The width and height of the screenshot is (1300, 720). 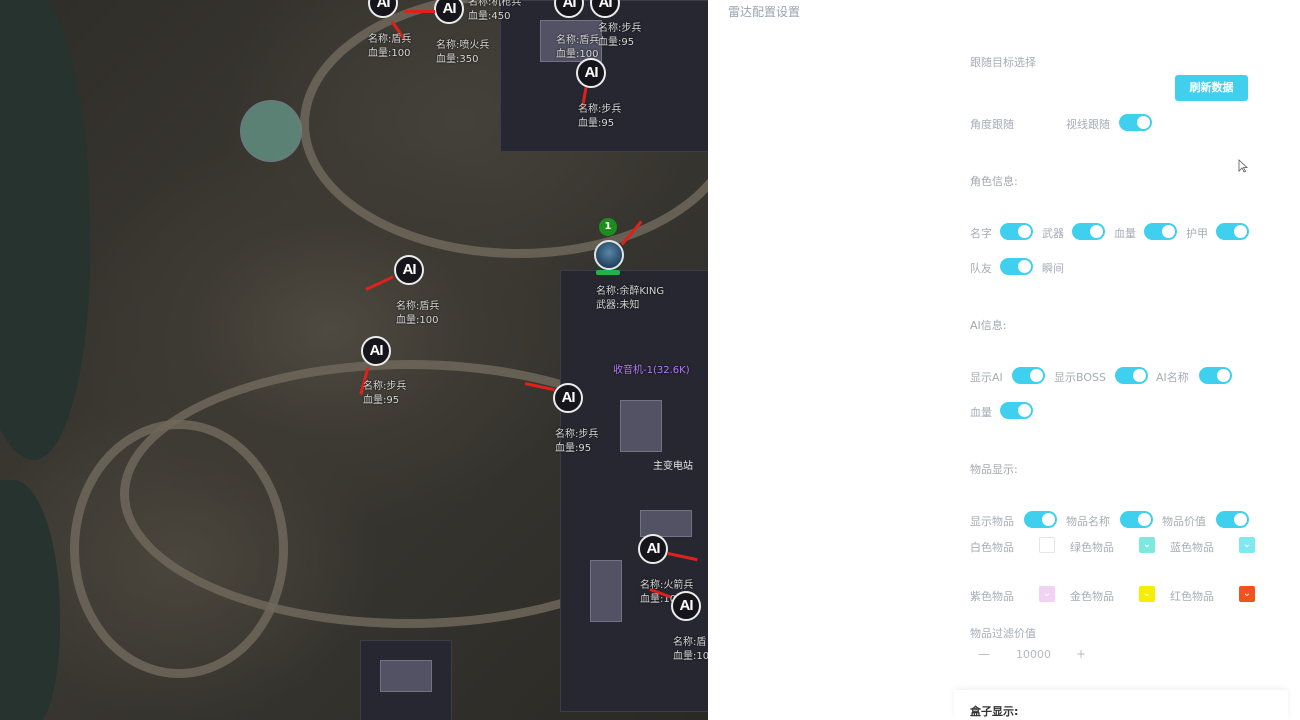 What do you see at coordinates (992, 521) in the screenshot?
I see `show-items-label: 显示物品` at bounding box center [992, 521].